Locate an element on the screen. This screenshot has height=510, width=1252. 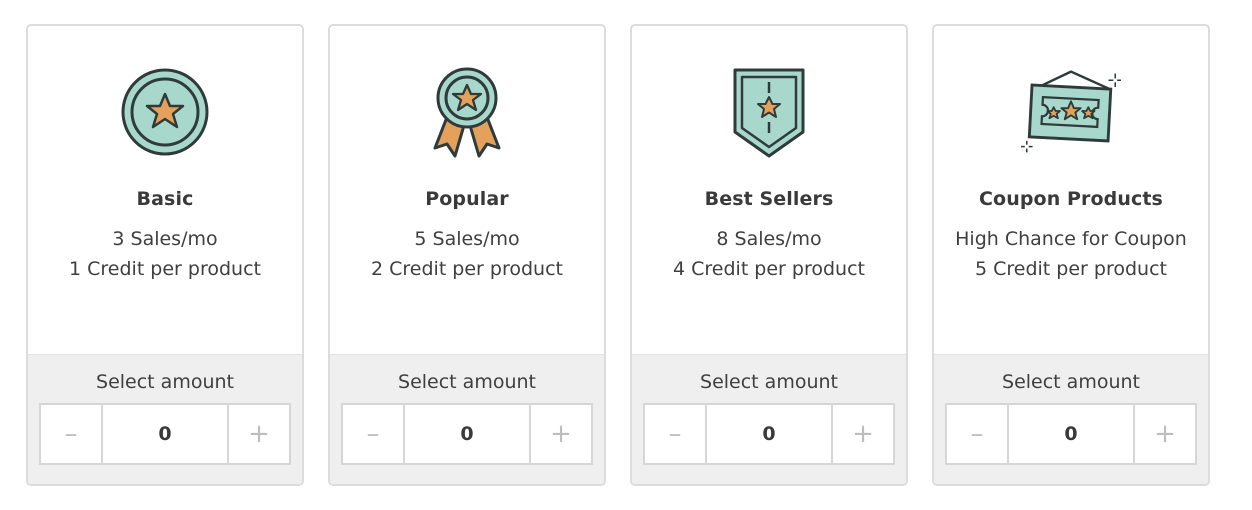
plan-title: Basic is located at coordinates (165, 199).